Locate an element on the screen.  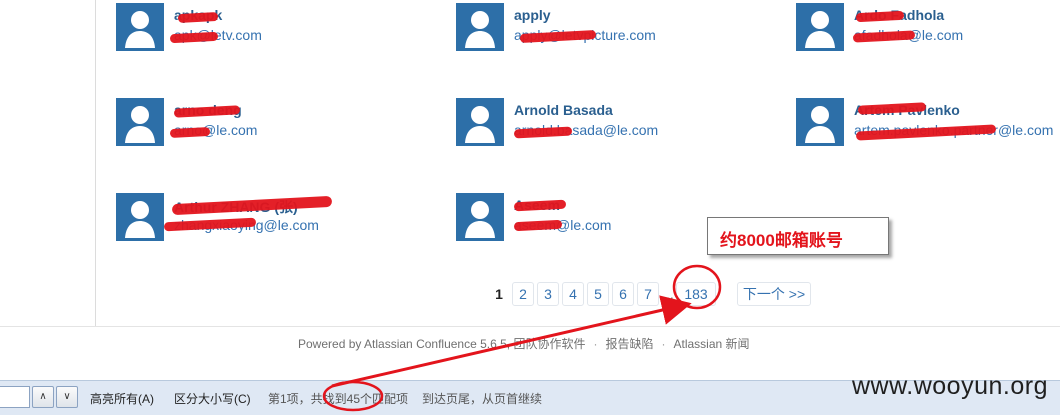
person-card: Ardo Fadhola afadhola@le.com is located at coordinates (928, 28).